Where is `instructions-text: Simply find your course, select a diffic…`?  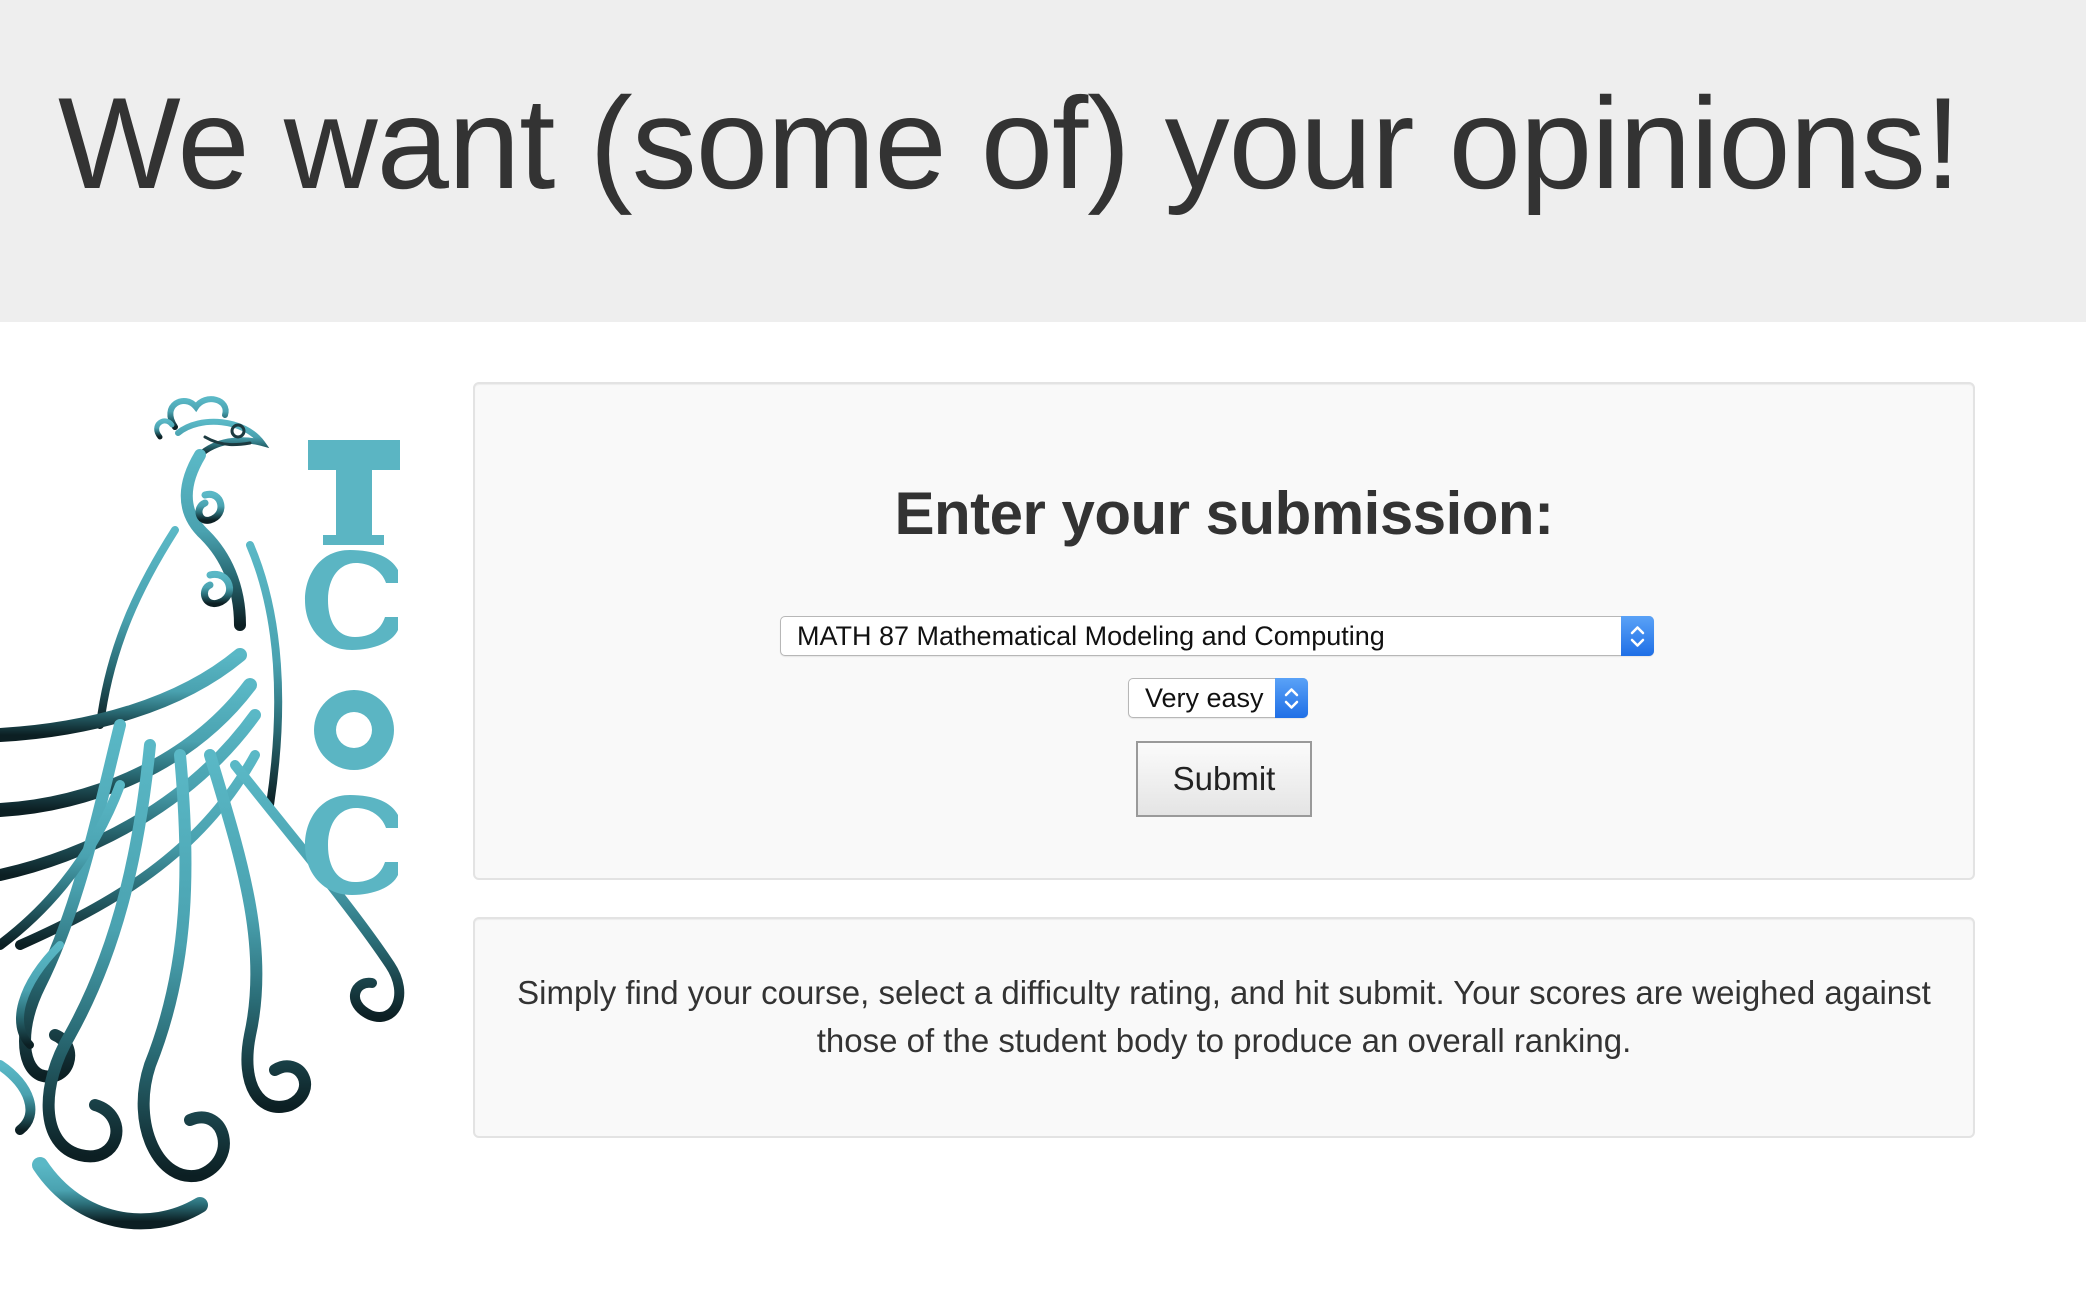
instructions-text: Simply find your course, select a diffic… is located at coordinates (1224, 1016).